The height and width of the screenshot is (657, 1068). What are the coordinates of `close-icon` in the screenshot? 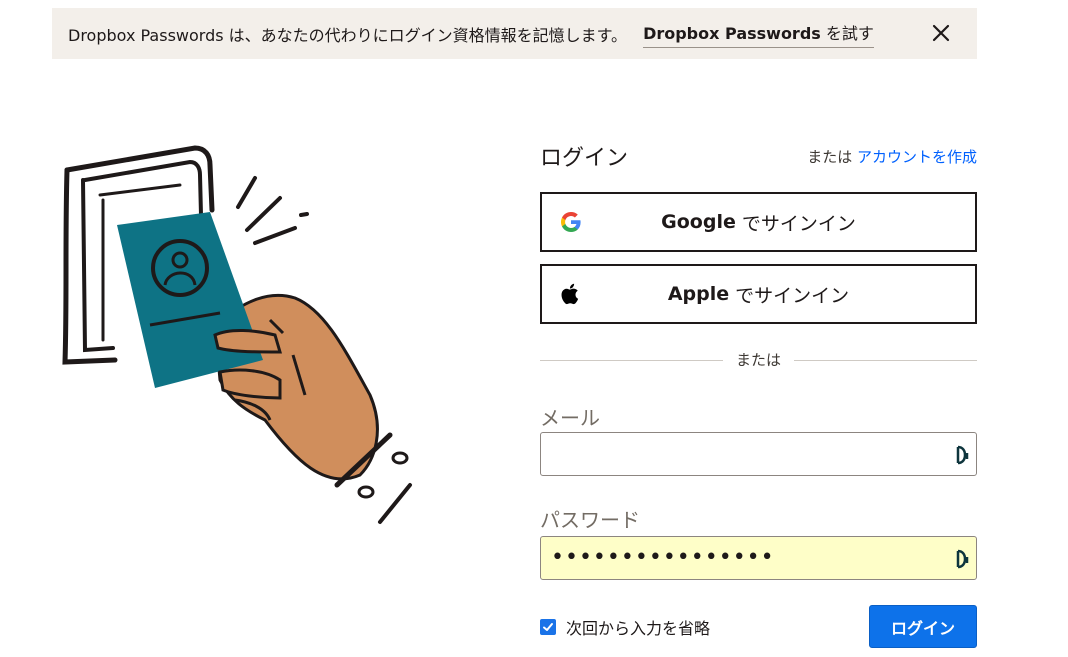 It's located at (941, 33).